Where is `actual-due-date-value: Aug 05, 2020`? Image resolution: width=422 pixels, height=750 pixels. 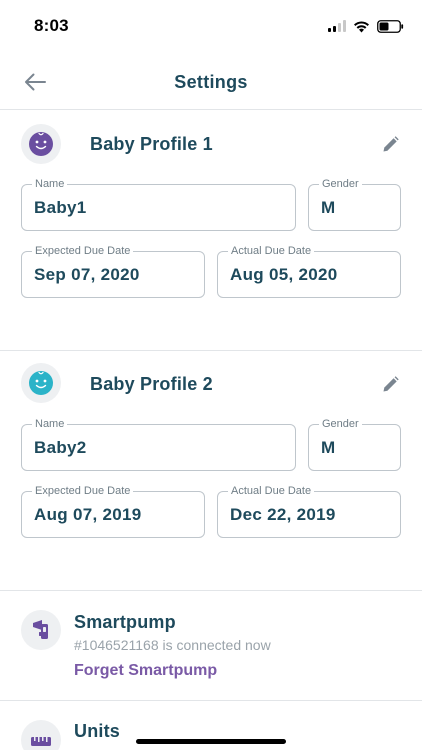
actual-due-date-value: Aug 05, 2020 is located at coordinates (284, 274).